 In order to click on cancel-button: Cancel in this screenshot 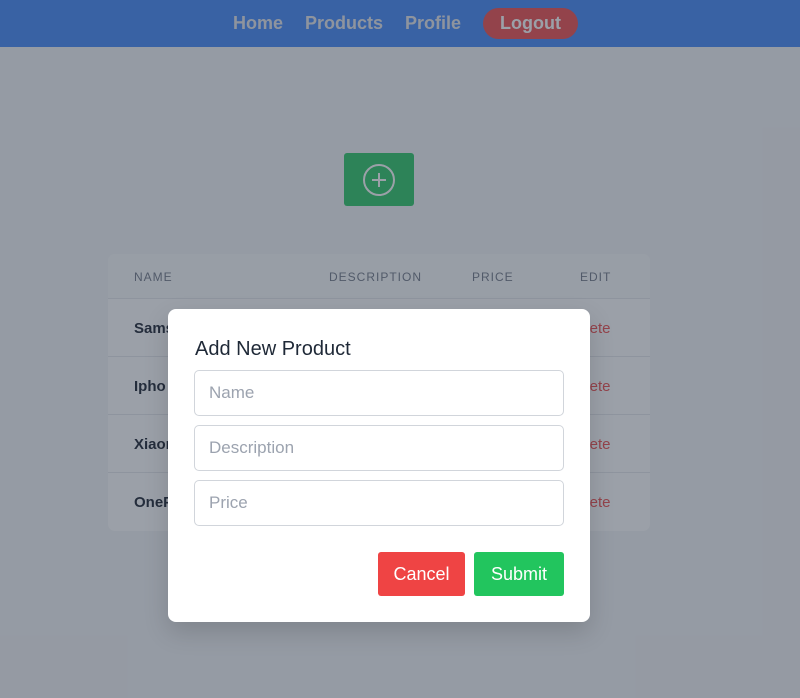, I will do `click(421, 574)`.